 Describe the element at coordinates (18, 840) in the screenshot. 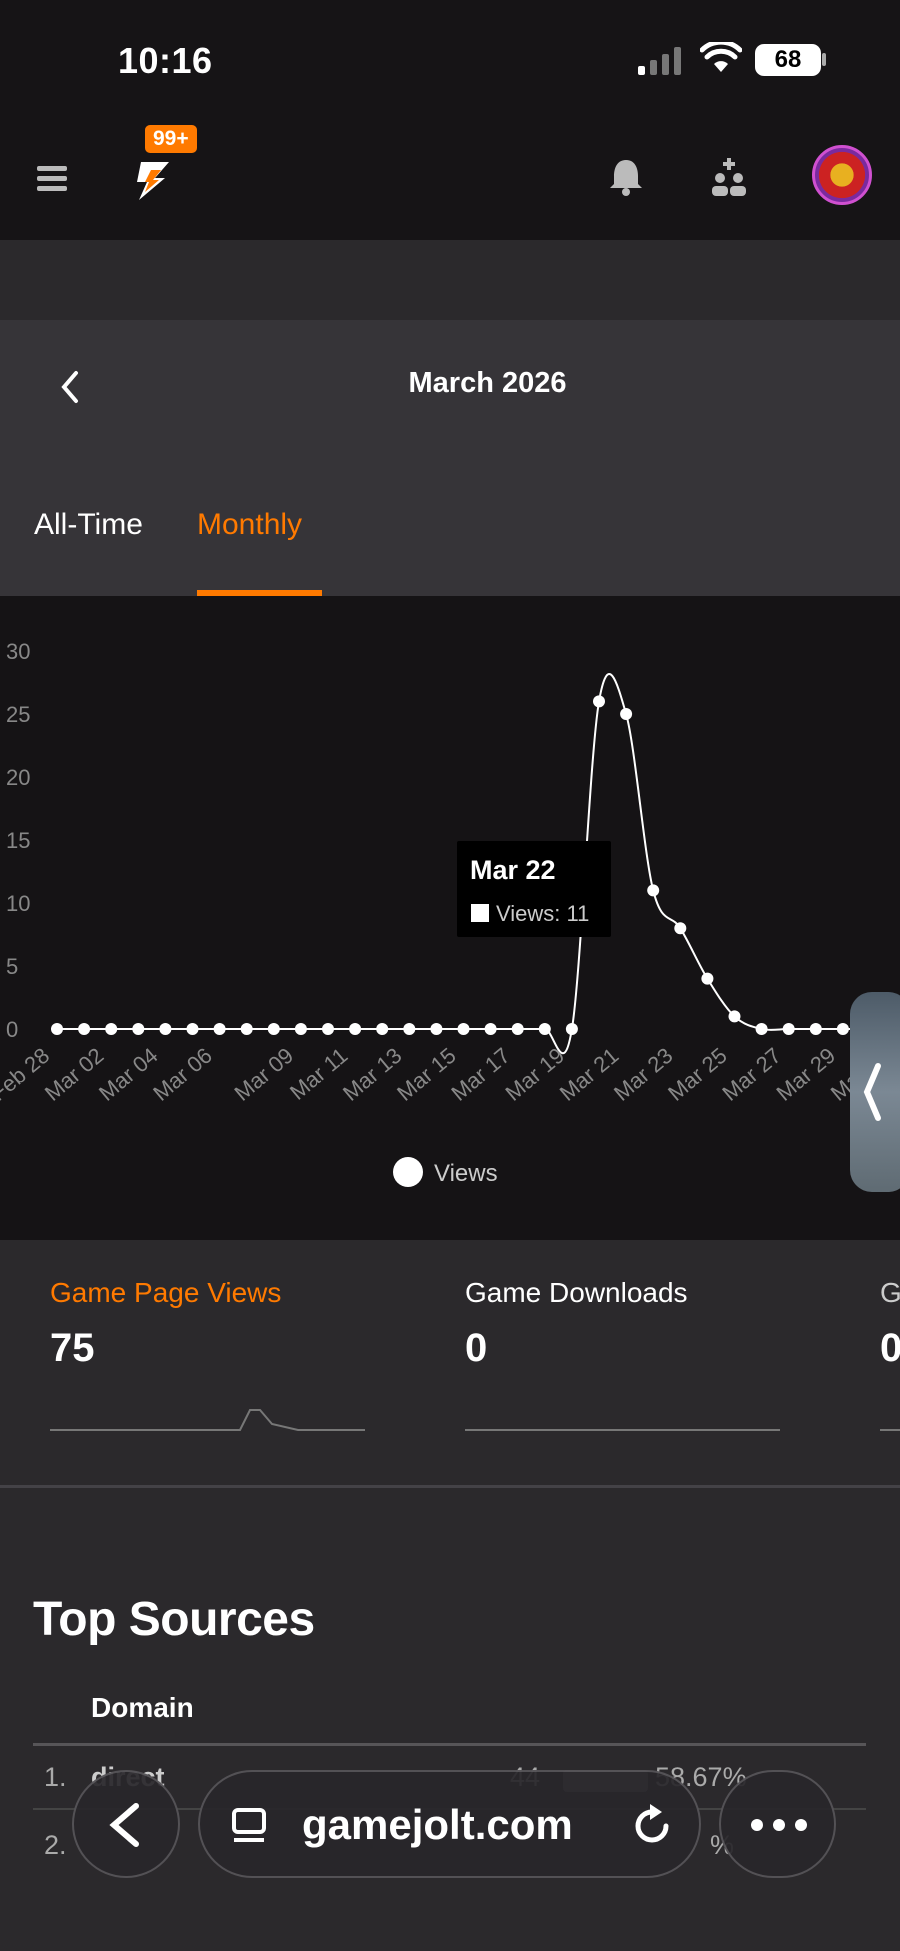

I see `y-tick-label: 15` at that location.